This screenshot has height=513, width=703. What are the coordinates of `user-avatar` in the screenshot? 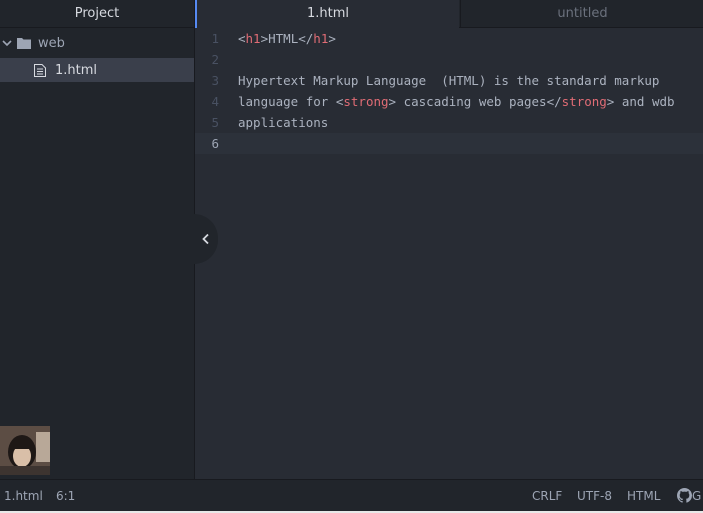 It's located at (25, 450).